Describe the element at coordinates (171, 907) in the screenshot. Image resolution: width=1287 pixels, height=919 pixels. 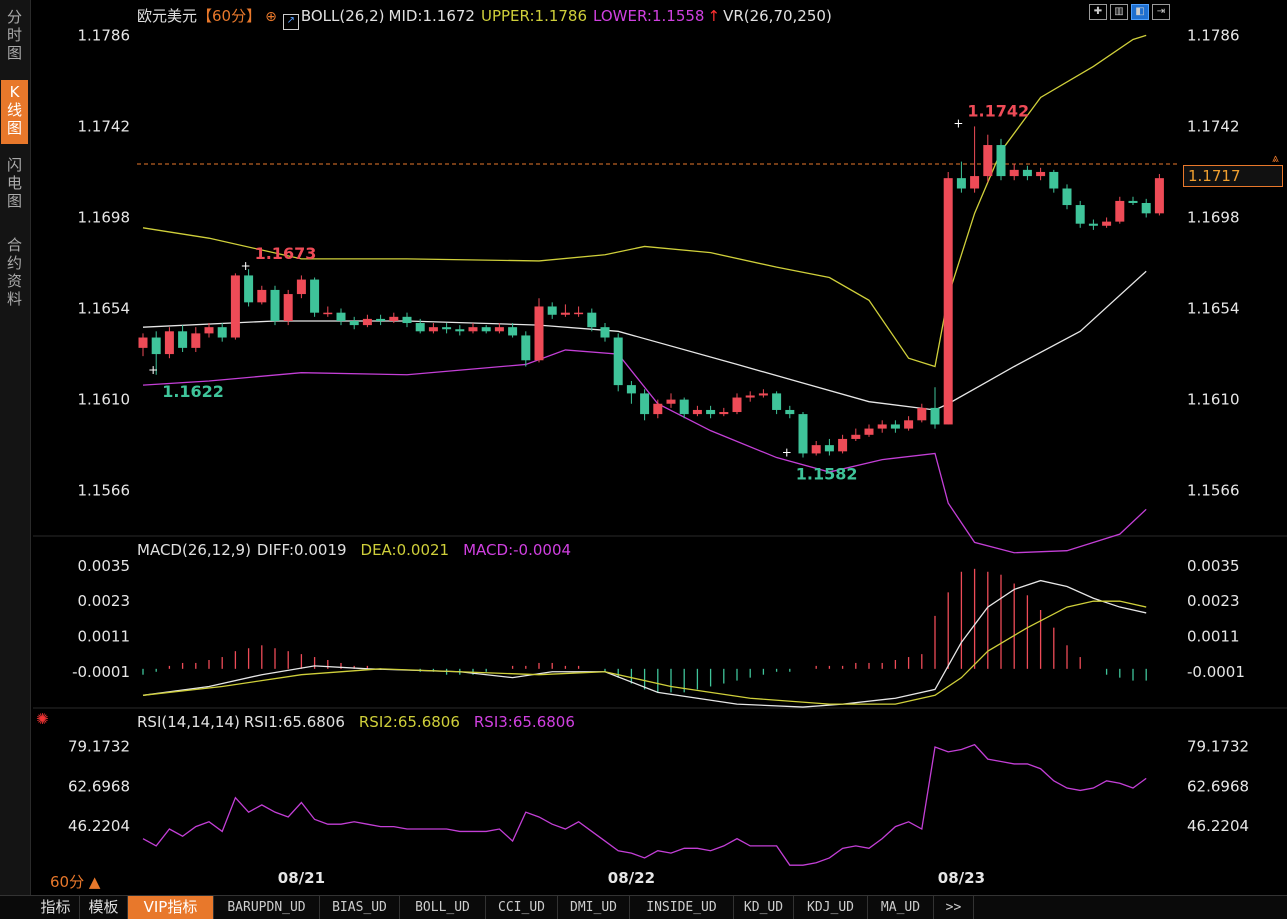
I see `tab-vip指标: VIP指标` at that location.